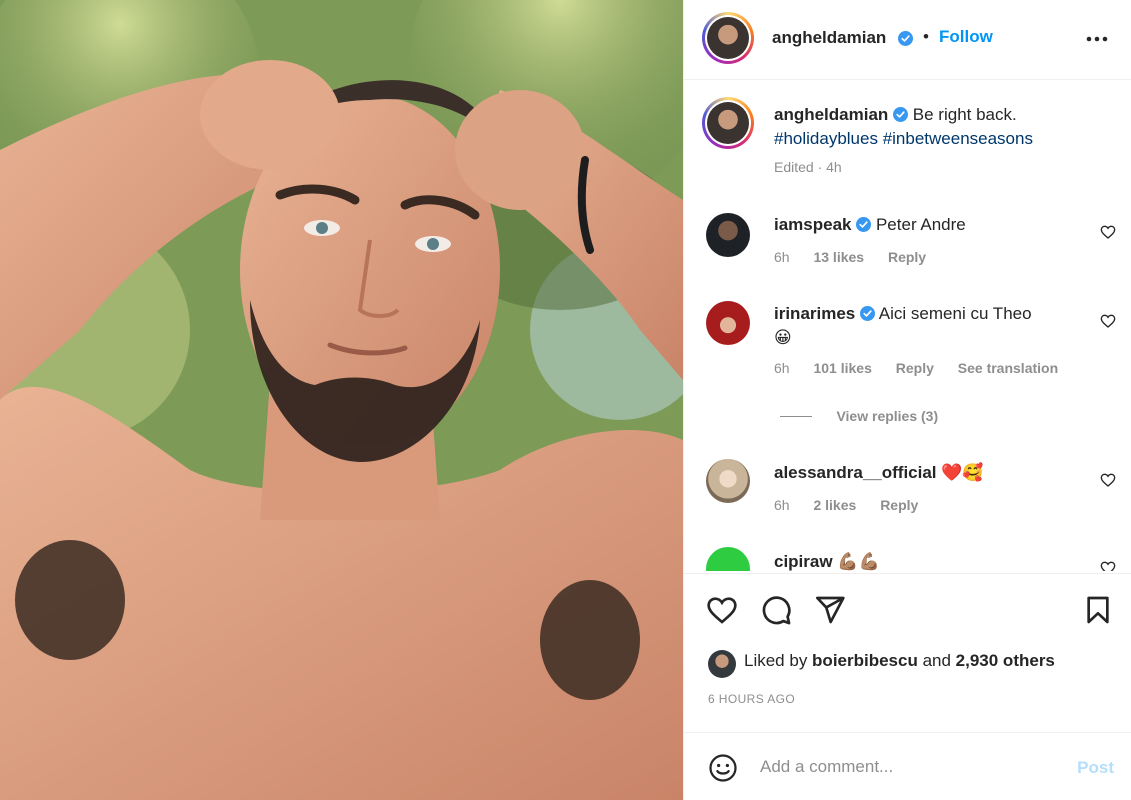 This screenshot has height=800, width=1131. I want to click on post-timestamp: 6 HOURS AGO, so click(751, 699).